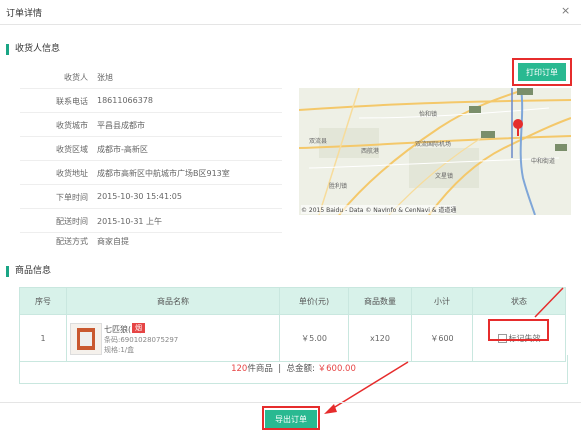  What do you see at coordinates (433, 144) in the screenshot?
I see `svg-text: 双流国际机场` at bounding box center [433, 144].